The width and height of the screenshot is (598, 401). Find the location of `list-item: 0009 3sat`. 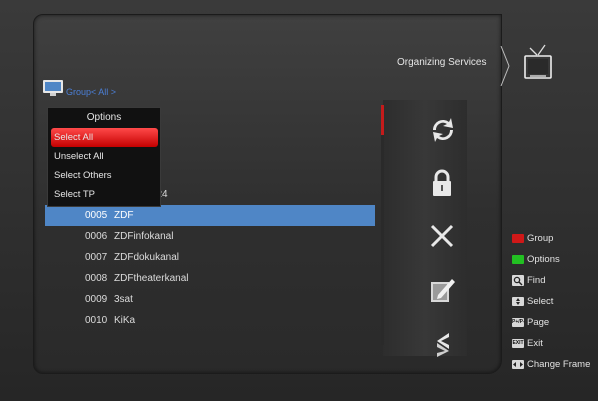

list-item: 0009 3sat is located at coordinates (210, 299).